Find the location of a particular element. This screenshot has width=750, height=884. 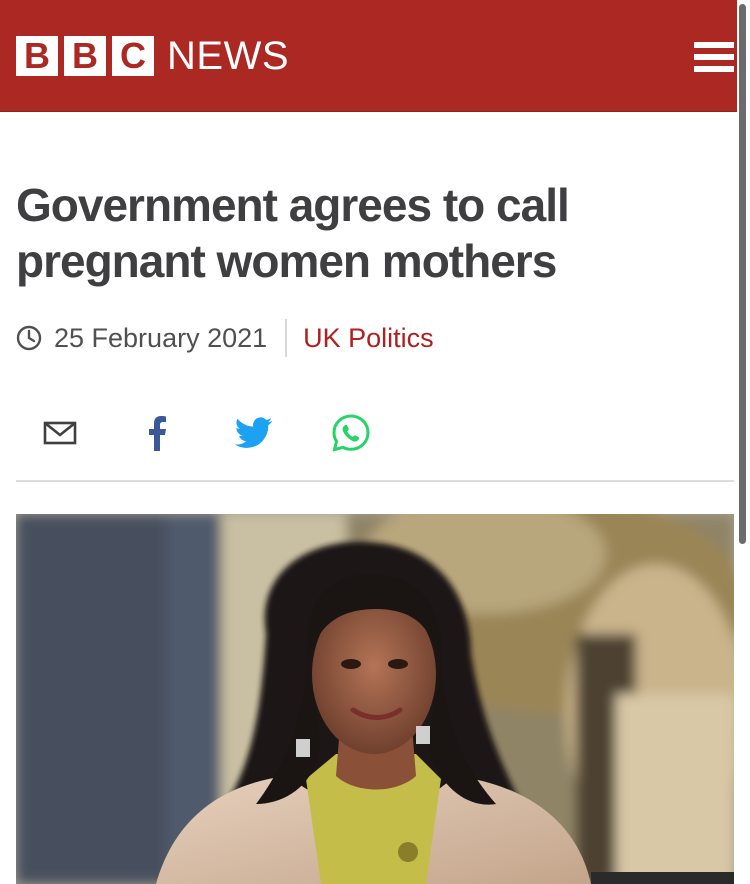

news-wordmark: NEWS is located at coordinates (228, 56).